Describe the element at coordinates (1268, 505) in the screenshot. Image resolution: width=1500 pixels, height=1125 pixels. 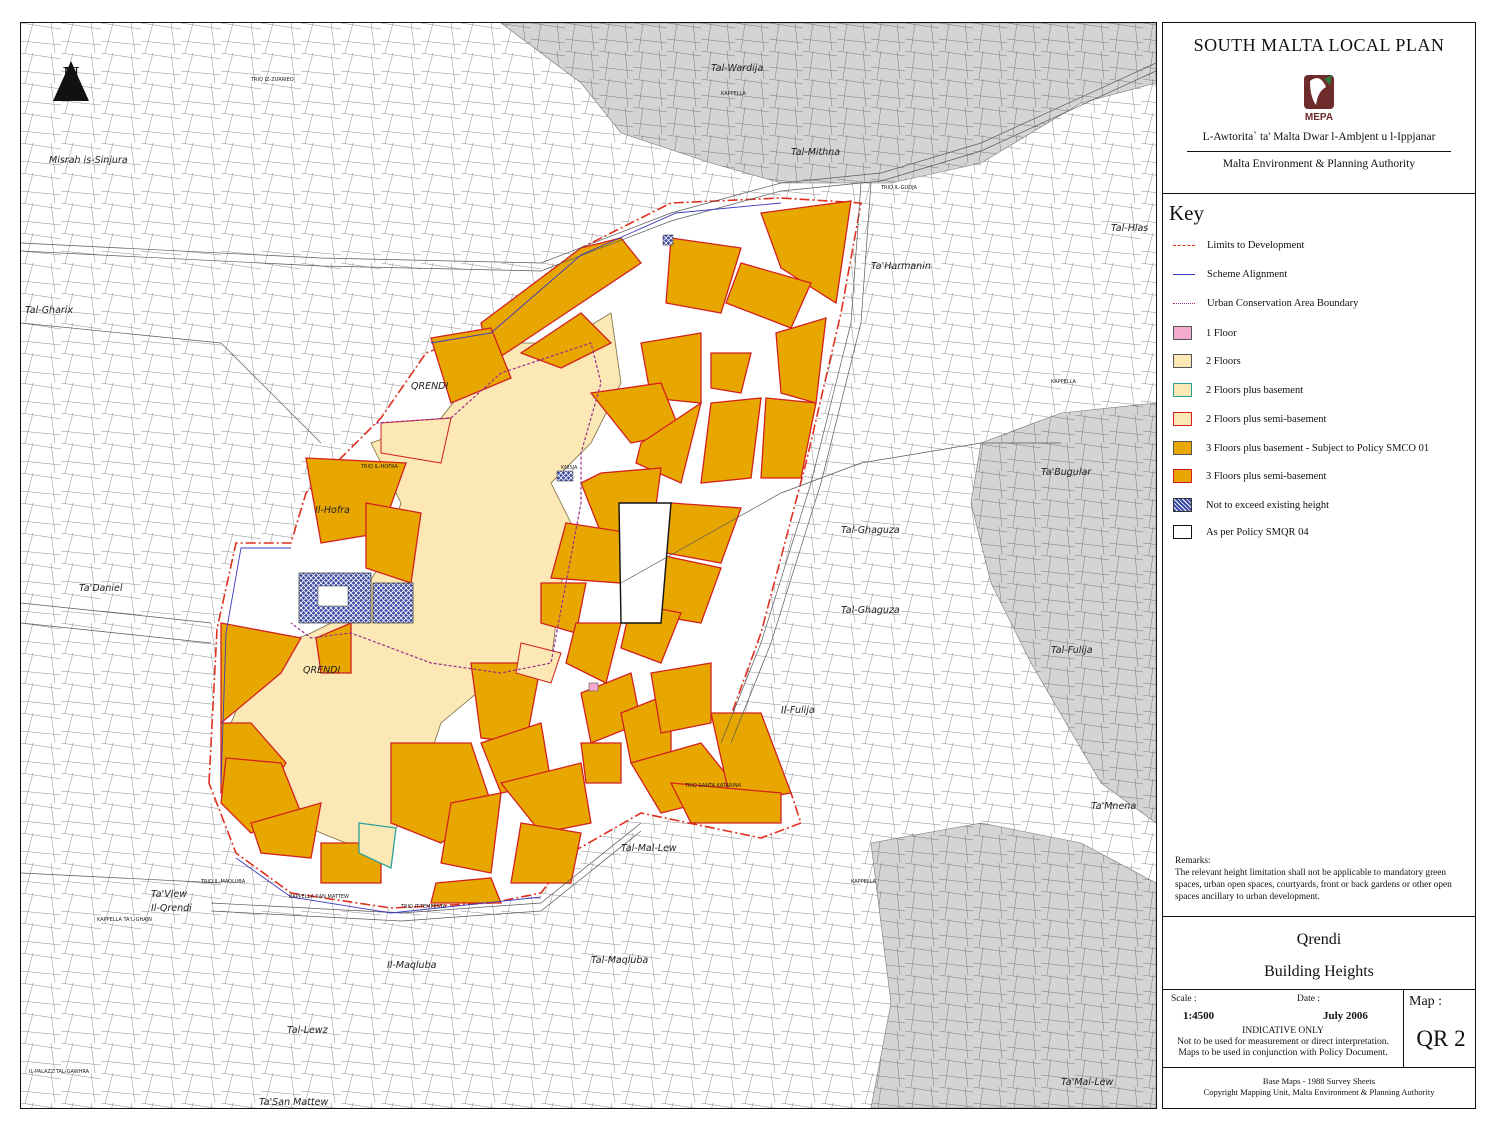
I see `key-item-label: Not to exceed existing height` at that location.